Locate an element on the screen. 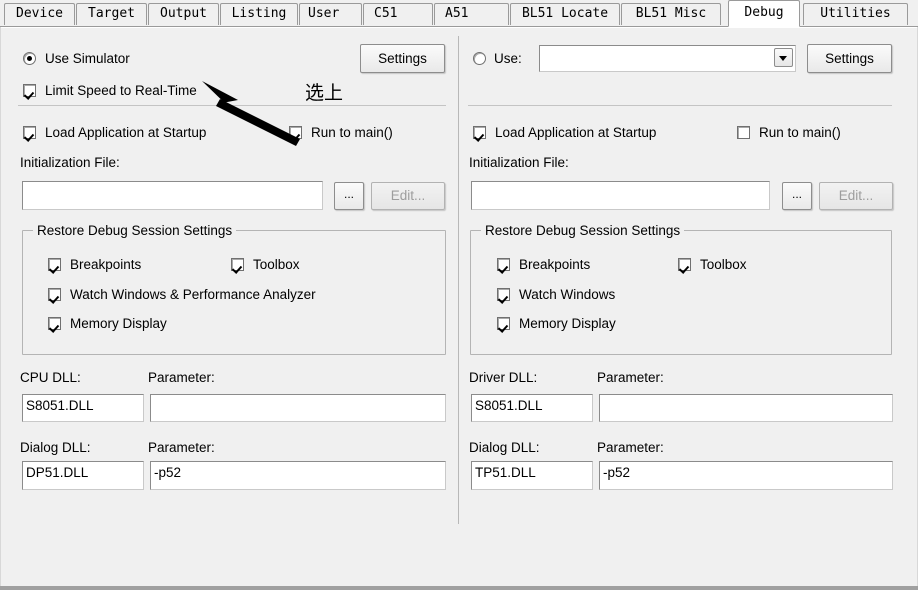 Image resolution: width=918 pixels, height=594 pixels. panel-divider is located at coordinates (458, 280).